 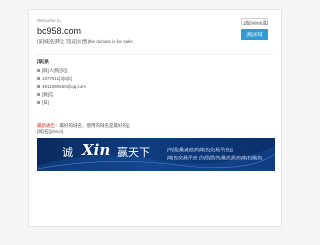 I want to click on notice-extra: [域]名[]dn/cn], so click(x=50, y=131).